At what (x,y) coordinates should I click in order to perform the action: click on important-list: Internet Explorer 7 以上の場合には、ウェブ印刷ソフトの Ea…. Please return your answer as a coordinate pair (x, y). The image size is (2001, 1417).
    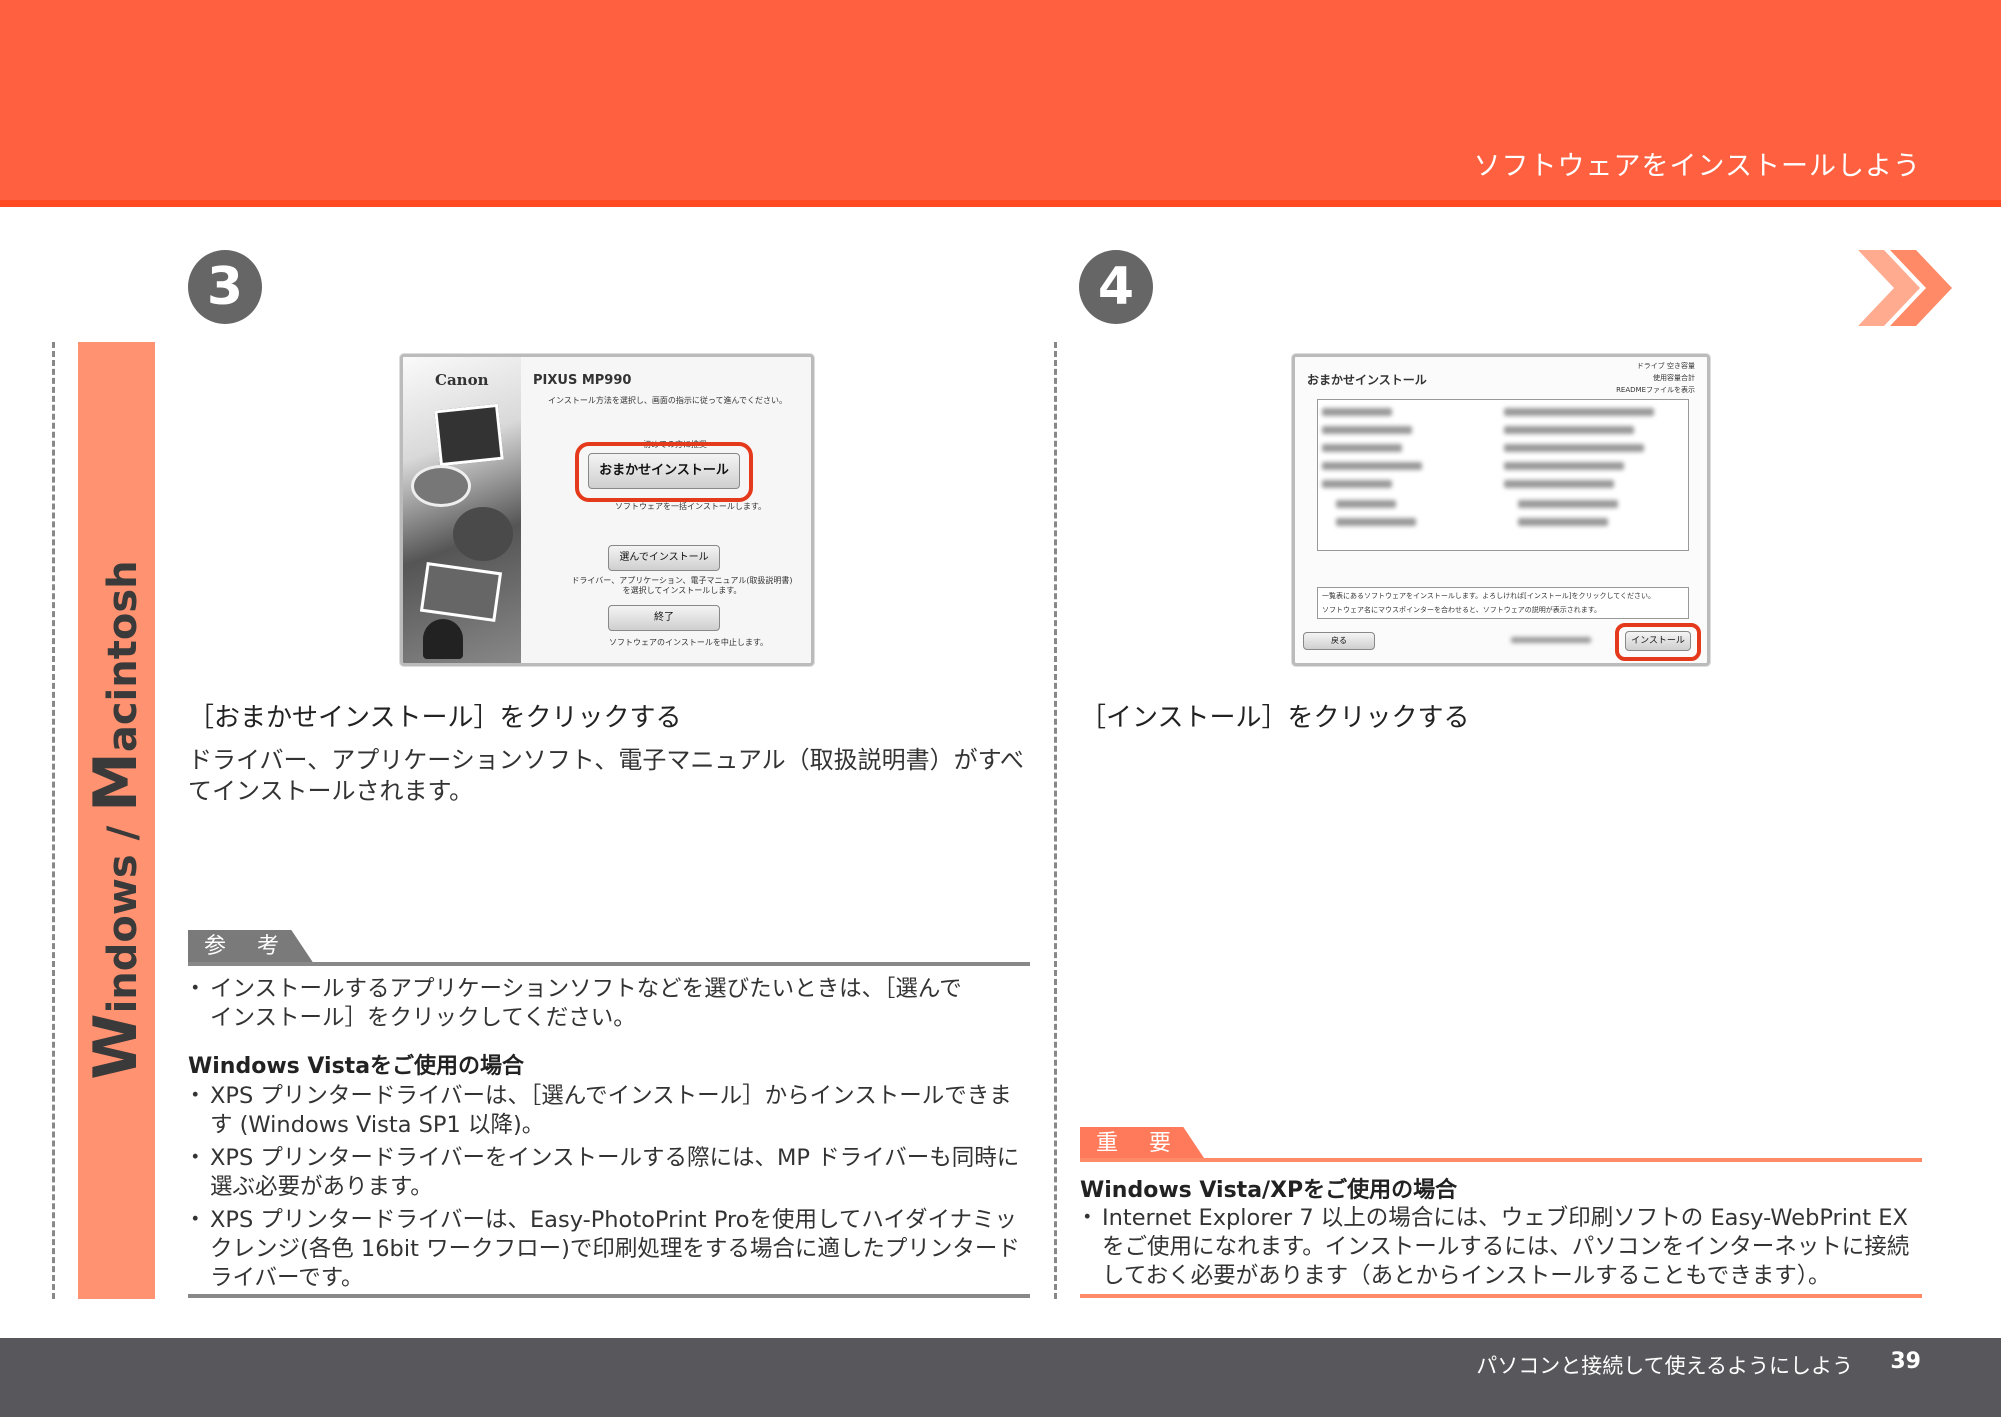
    Looking at the image, I should click on (1499, 1249).